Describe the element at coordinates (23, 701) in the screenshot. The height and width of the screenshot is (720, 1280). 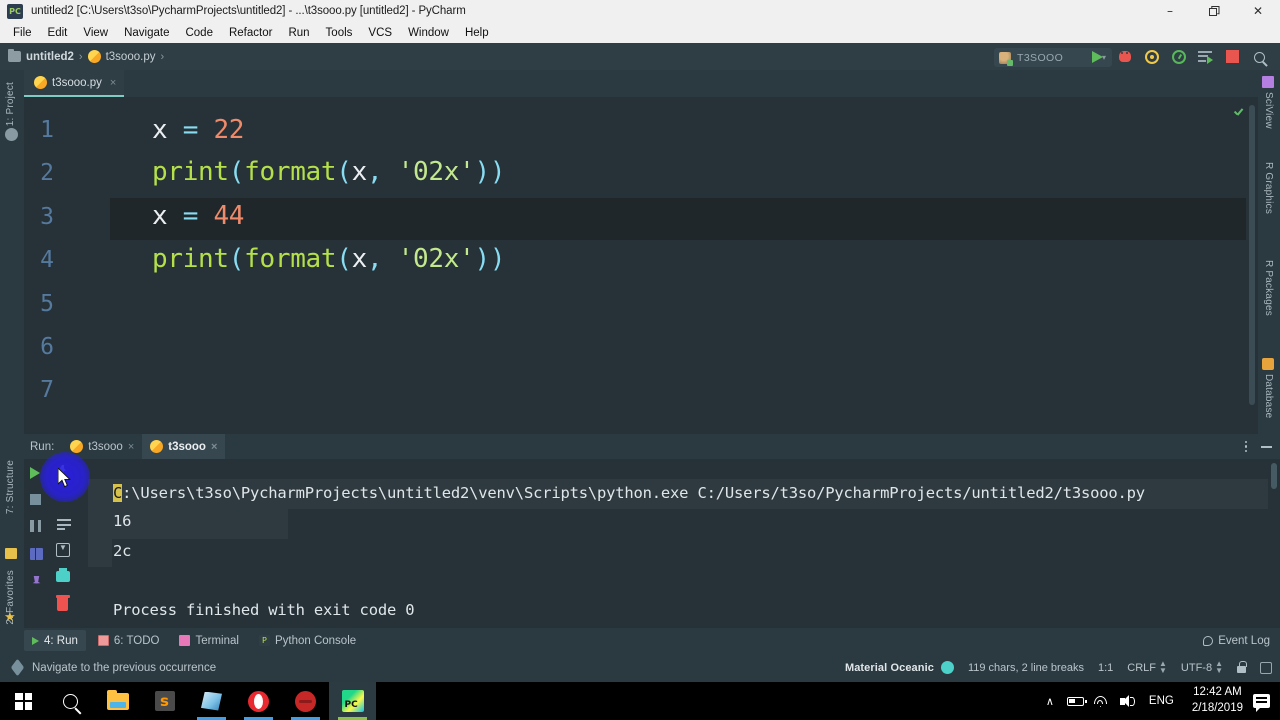
I see `start-button` at that location.